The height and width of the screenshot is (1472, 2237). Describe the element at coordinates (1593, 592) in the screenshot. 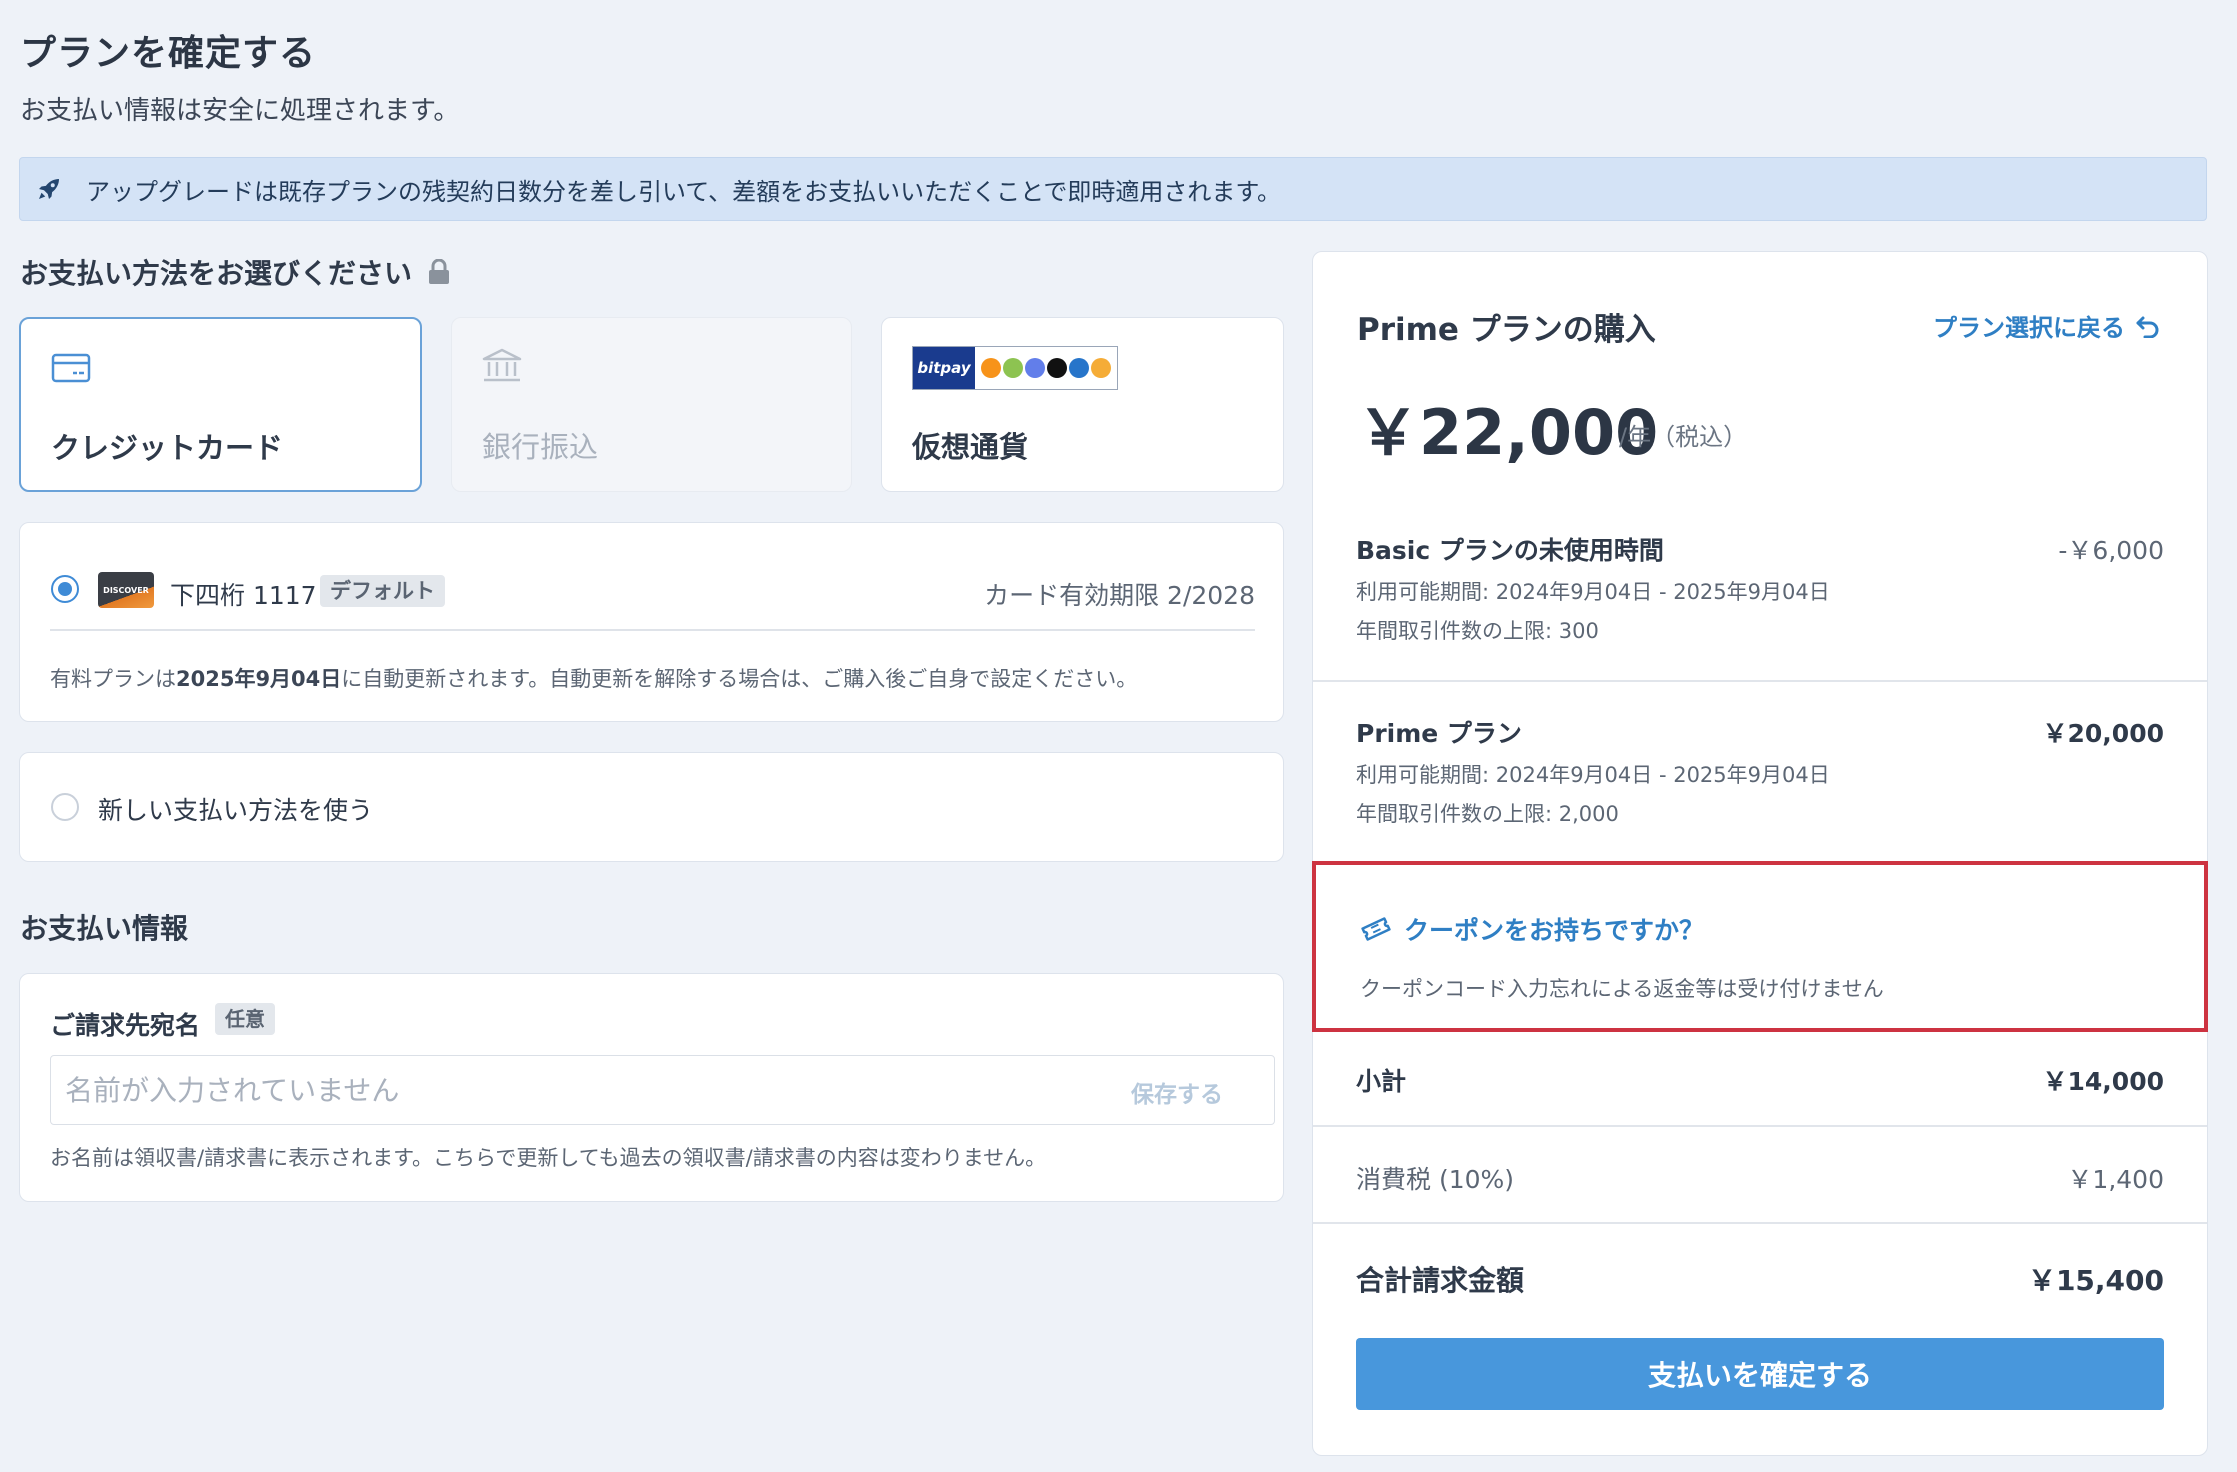

I see `line-basic-period: 利用可能期間: 2024年9月04日 - 2025年9月04日` at that location.